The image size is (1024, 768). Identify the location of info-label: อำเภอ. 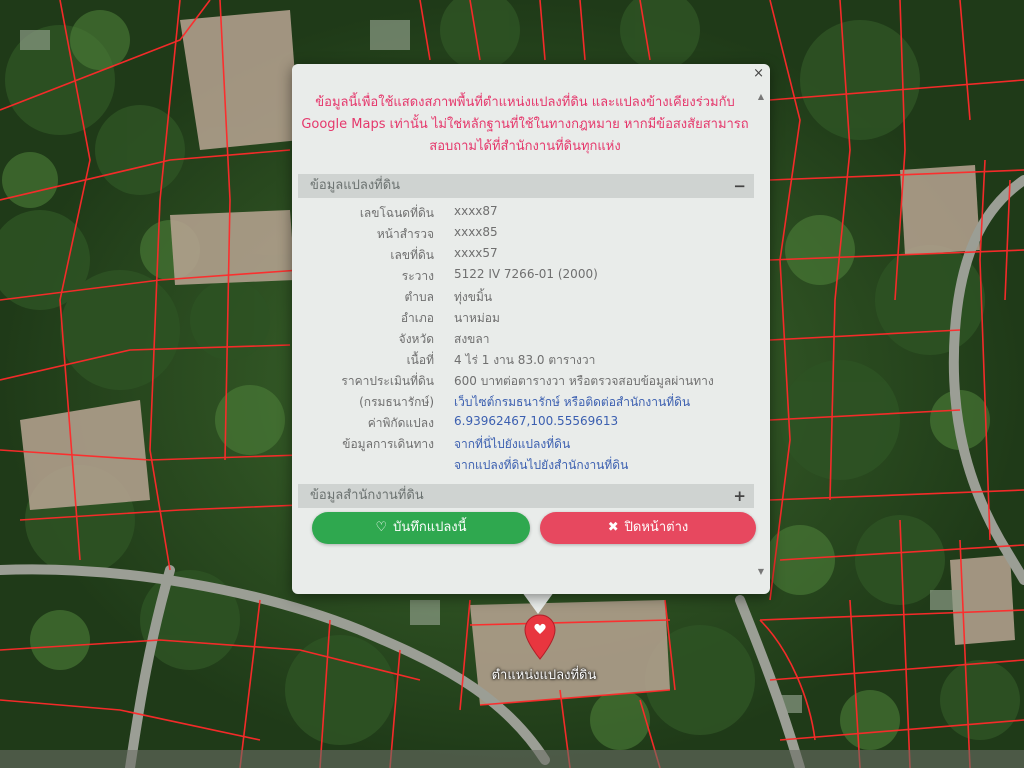
(417, 318).